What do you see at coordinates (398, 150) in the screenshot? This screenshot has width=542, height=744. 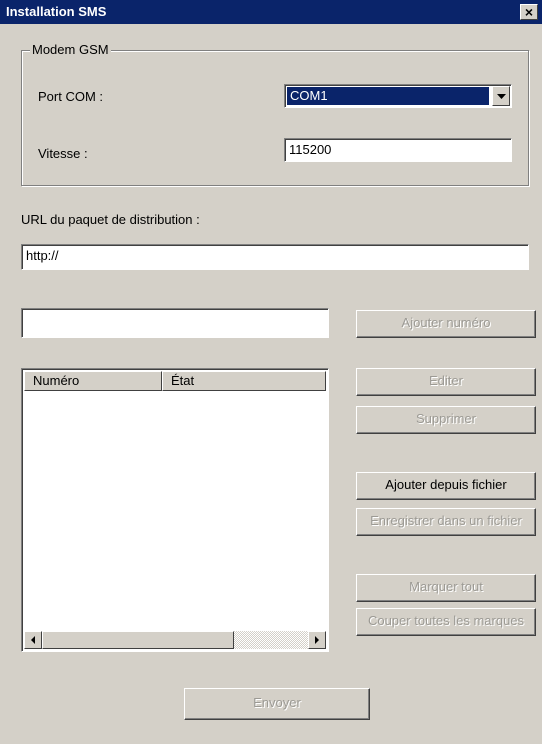 I see `speed-input: 115200` at bounding box center [398, 150].